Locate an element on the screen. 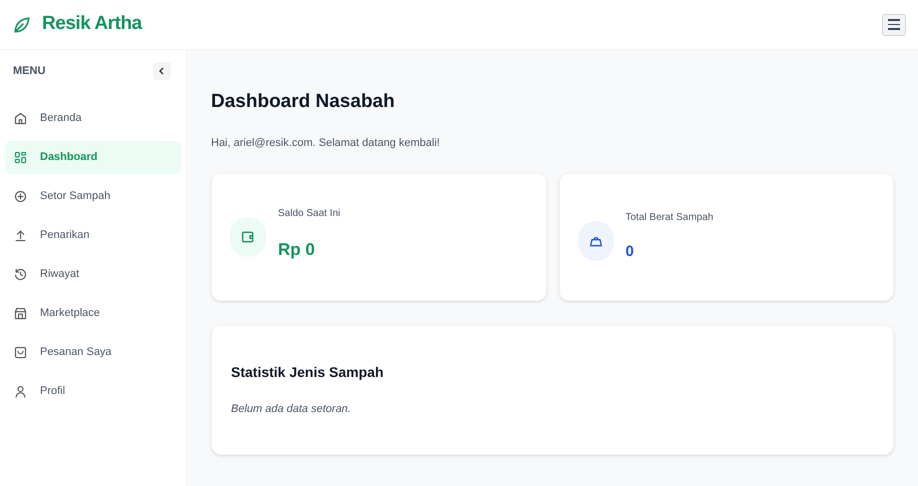  stat-value: Rp 0 is located at coordinates (297, 250).